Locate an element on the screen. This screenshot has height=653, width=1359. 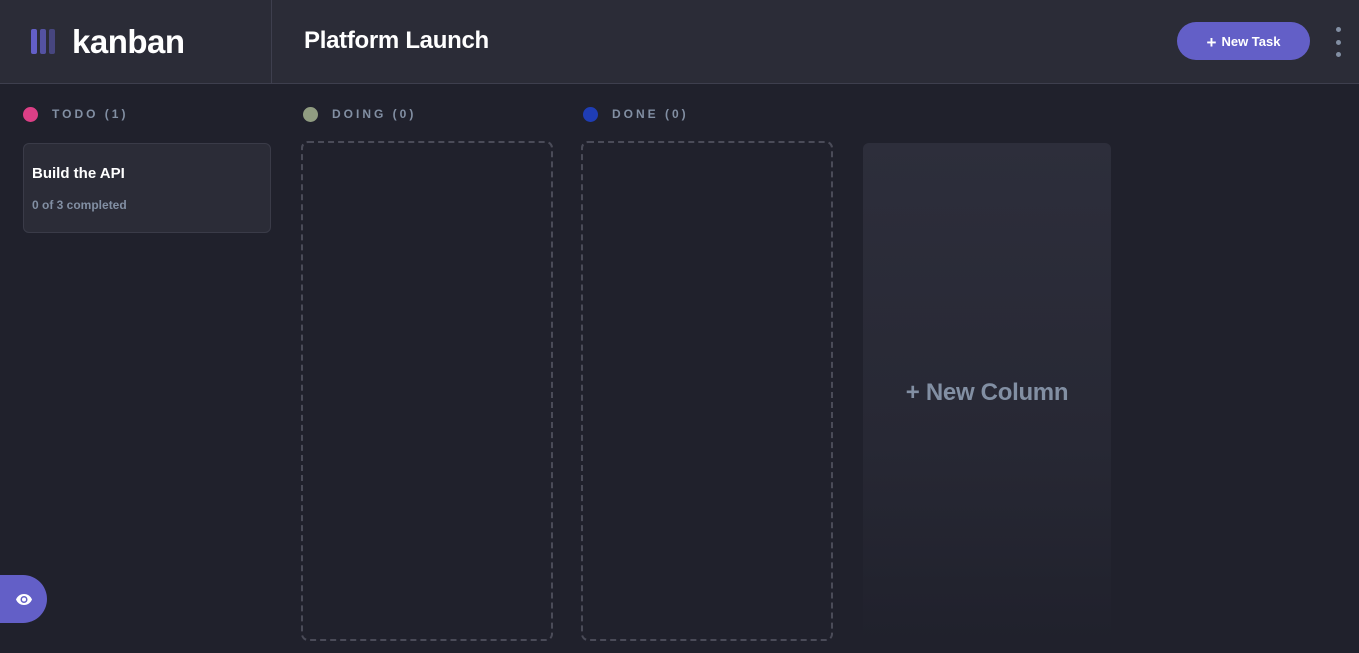
new-column-button: + New Column is located at coordinates (987, 393).